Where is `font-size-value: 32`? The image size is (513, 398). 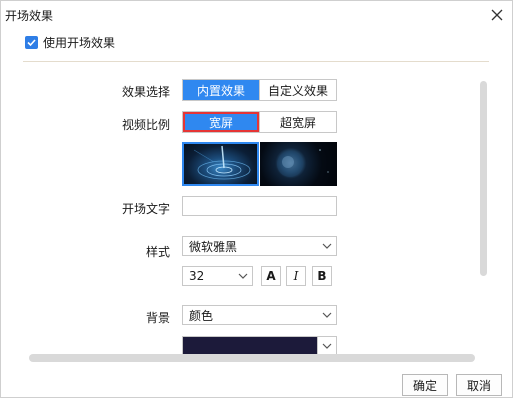 font-size-value: 32 is located at coordinates (197, 276).